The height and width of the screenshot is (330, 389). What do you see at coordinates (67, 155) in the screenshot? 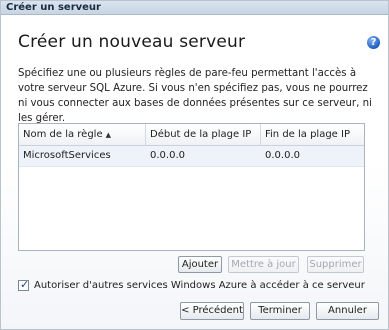
I see `cell-rule-name: MicrosoftServices` at bounding box center [67, 155].